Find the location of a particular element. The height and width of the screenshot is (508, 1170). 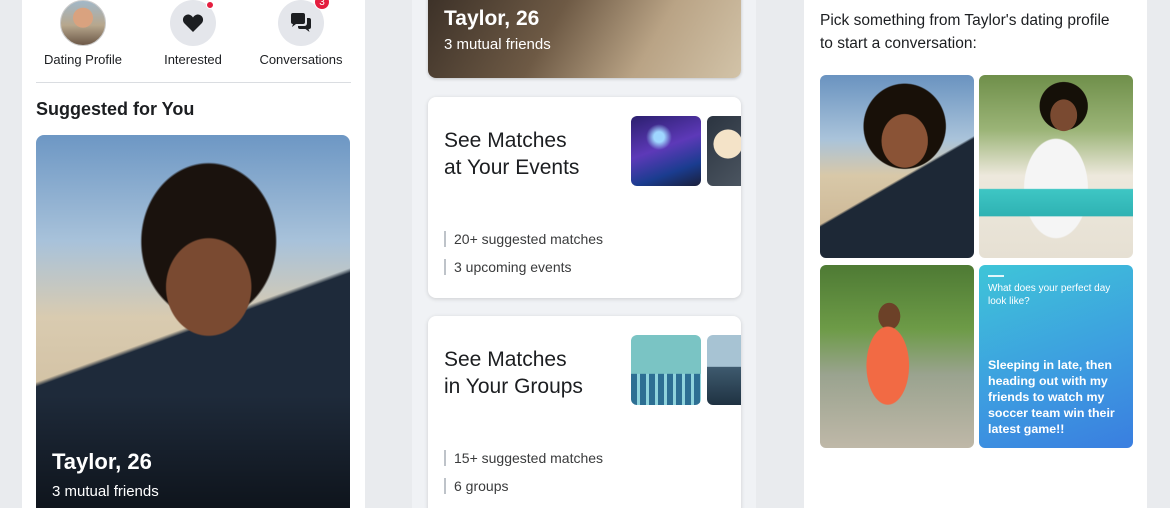

nav-interested: Interested is located at coordinates (193, 33).